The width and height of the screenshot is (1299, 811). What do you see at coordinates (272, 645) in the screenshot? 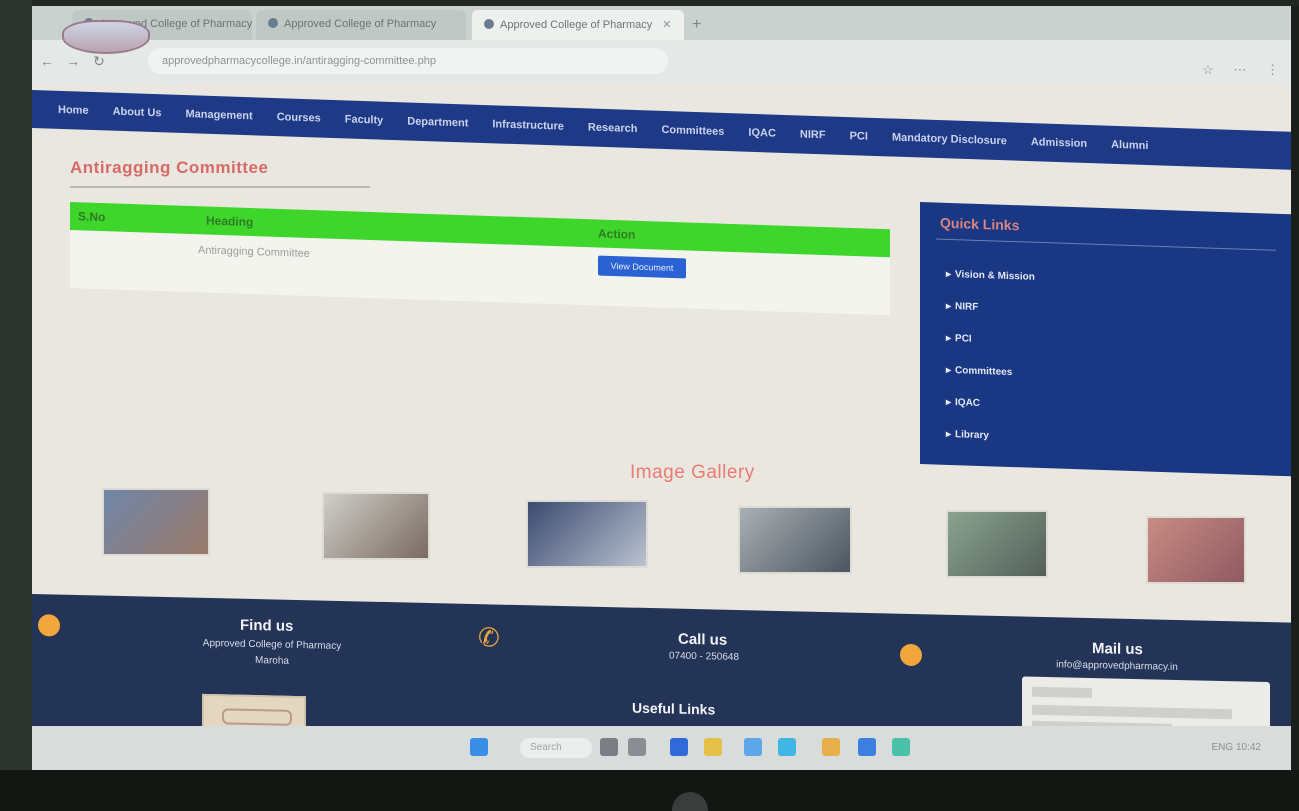
I see `find-us-address: Approved College of Pharmacy` at bounding box center [272, 645].